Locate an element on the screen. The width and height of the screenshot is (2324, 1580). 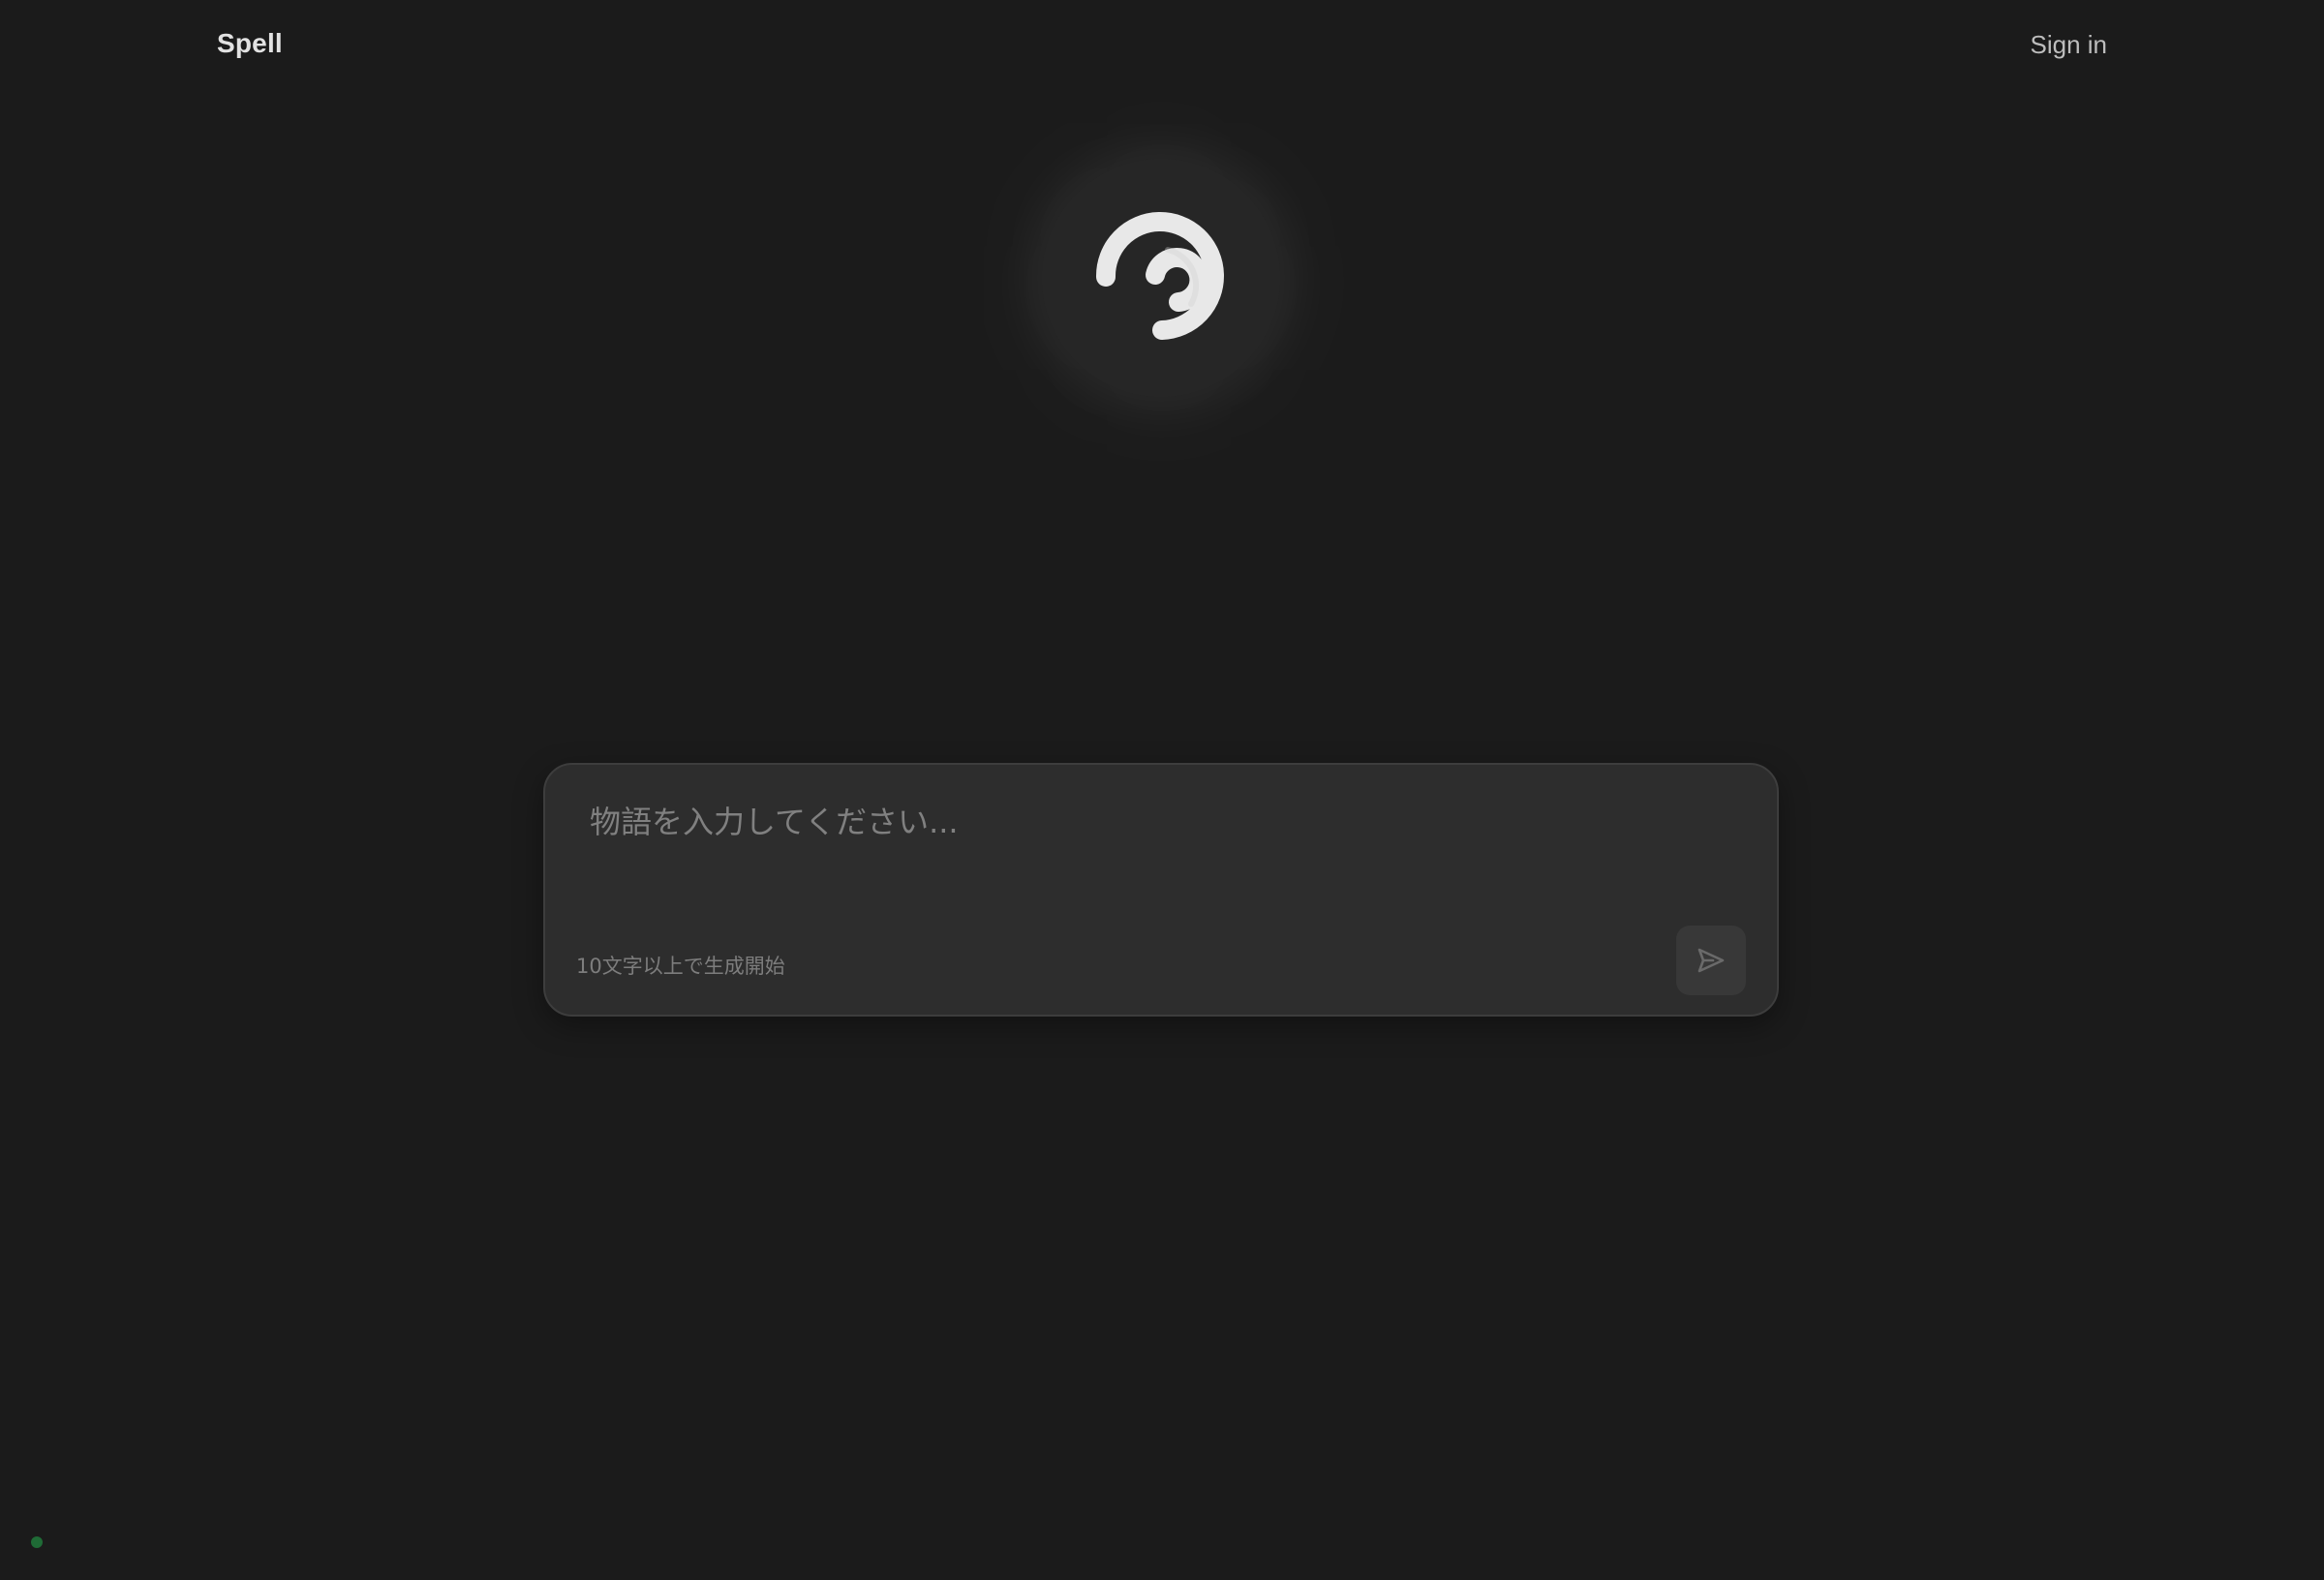
story-composer: 10文字以上で生成開始 is located at coordinates (1161, 890).